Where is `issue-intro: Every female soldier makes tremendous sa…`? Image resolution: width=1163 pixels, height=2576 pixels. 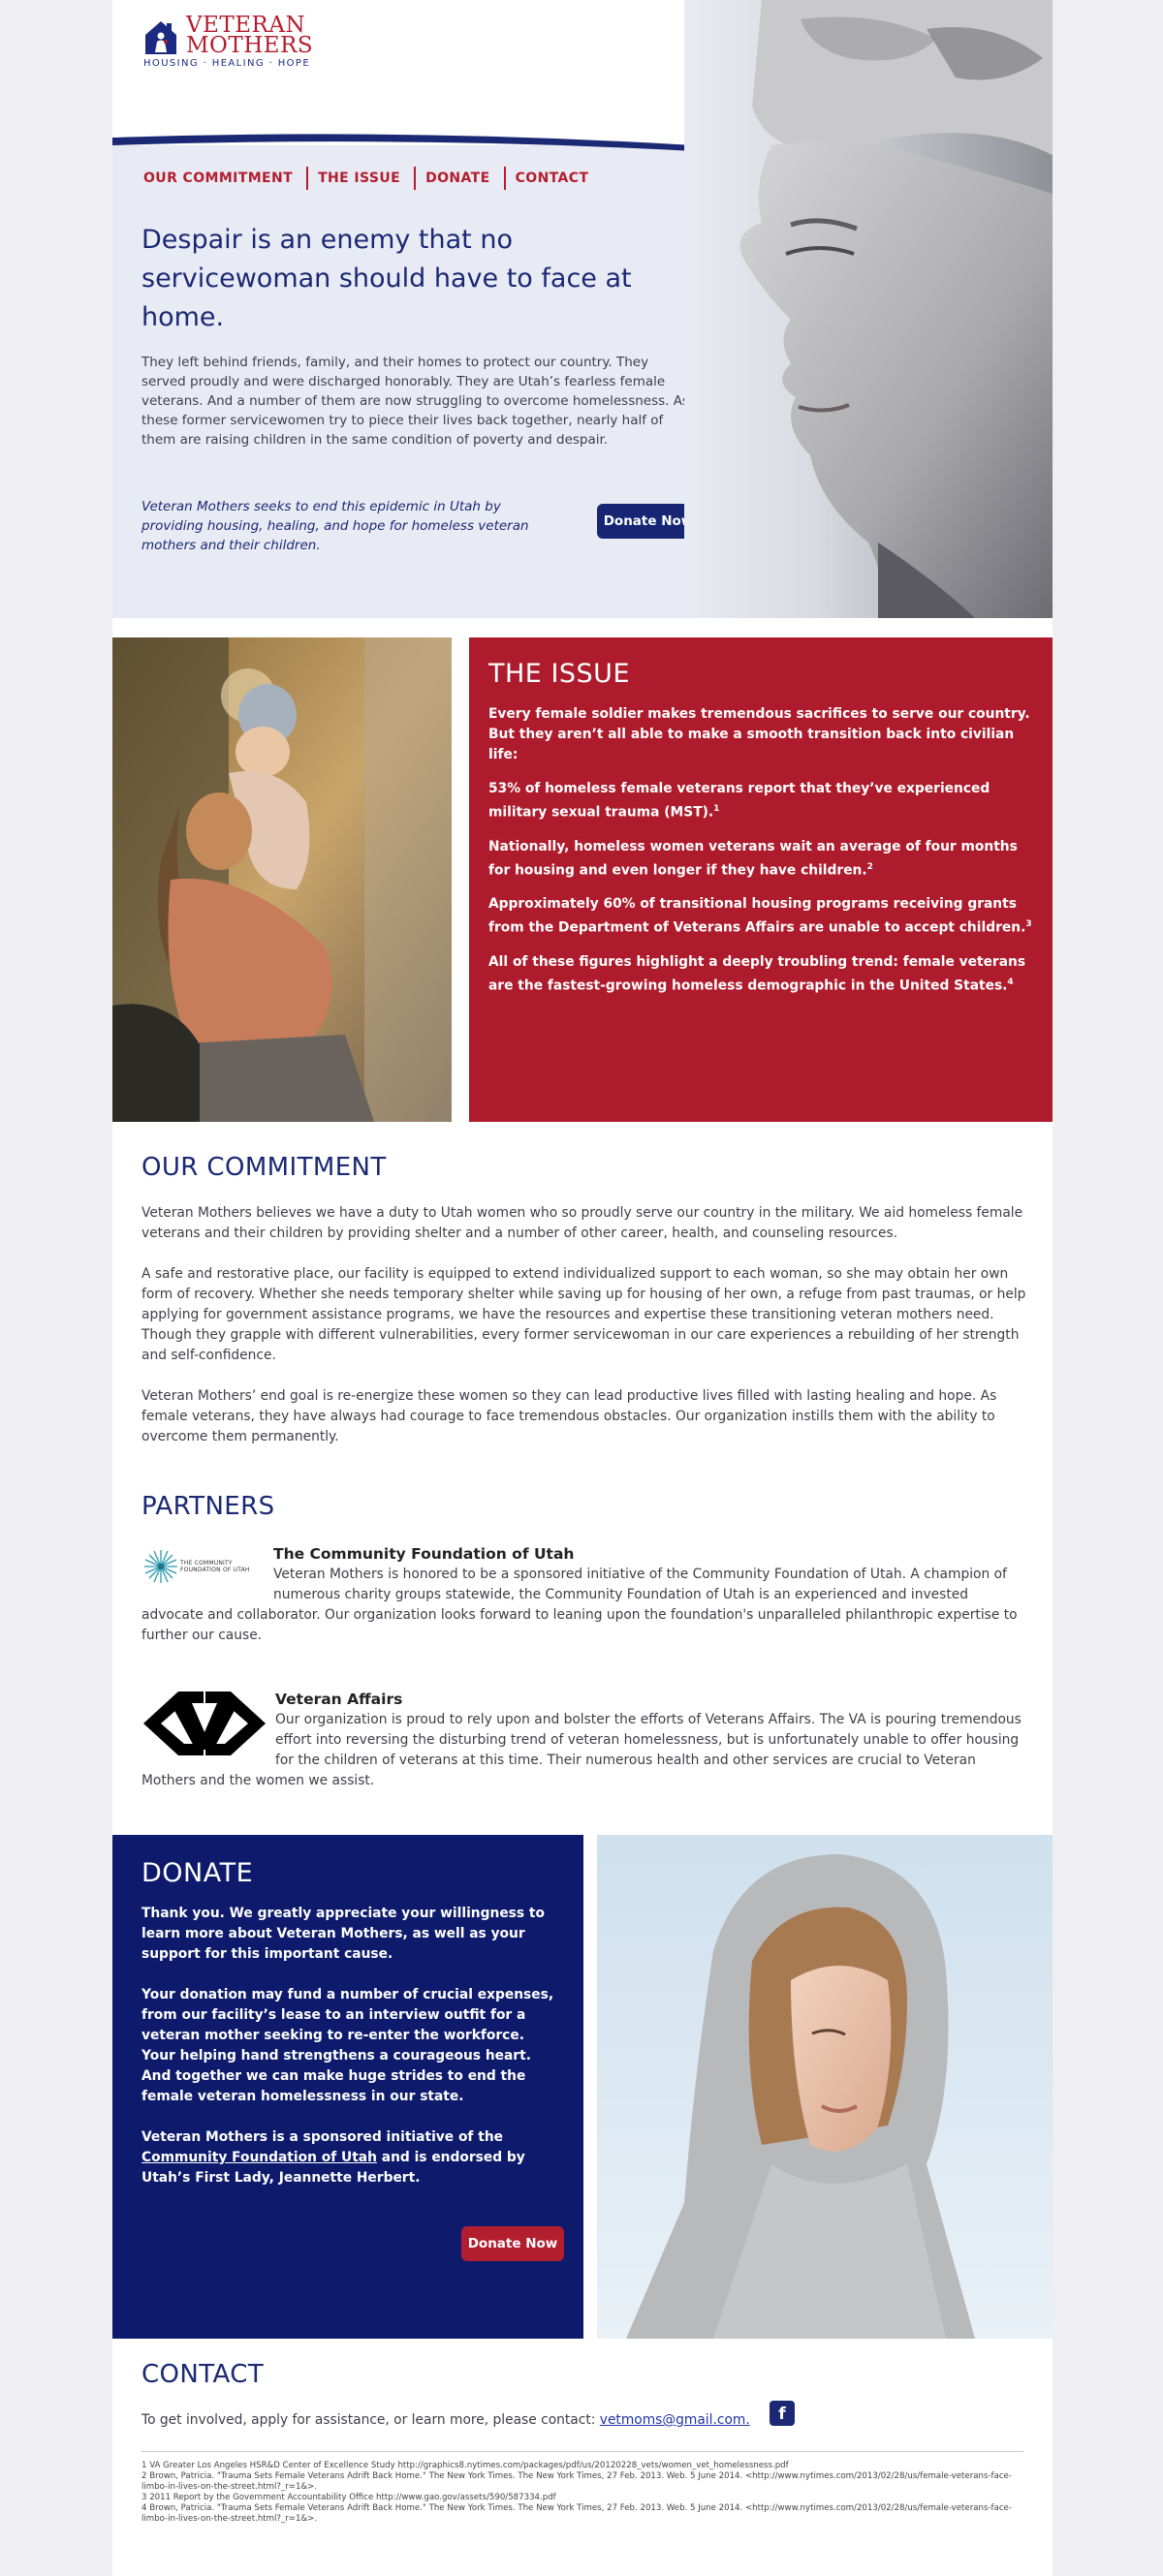 issue-intro: Every female soldier makes tremendous sa… is located at coordinates (759, 734).